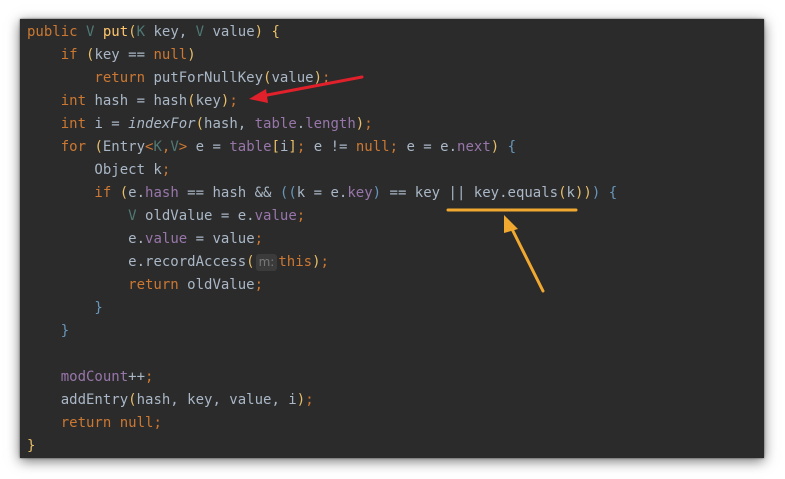 This screenshot has height=479, width=785. I want to click on code-token: public, so click(57, 32).